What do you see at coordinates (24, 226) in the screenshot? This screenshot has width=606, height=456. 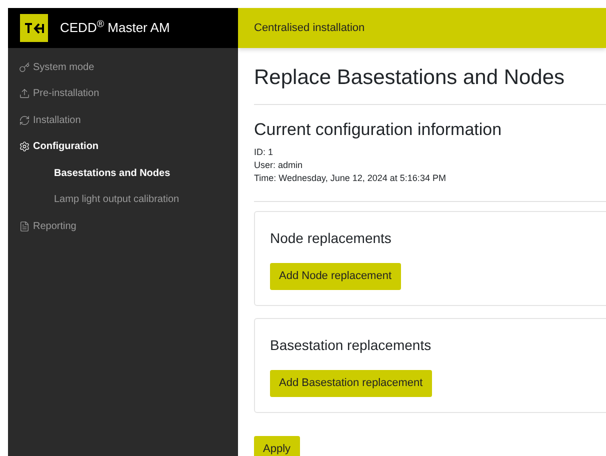 I see `document-icon` at bounding box center [24, 226].